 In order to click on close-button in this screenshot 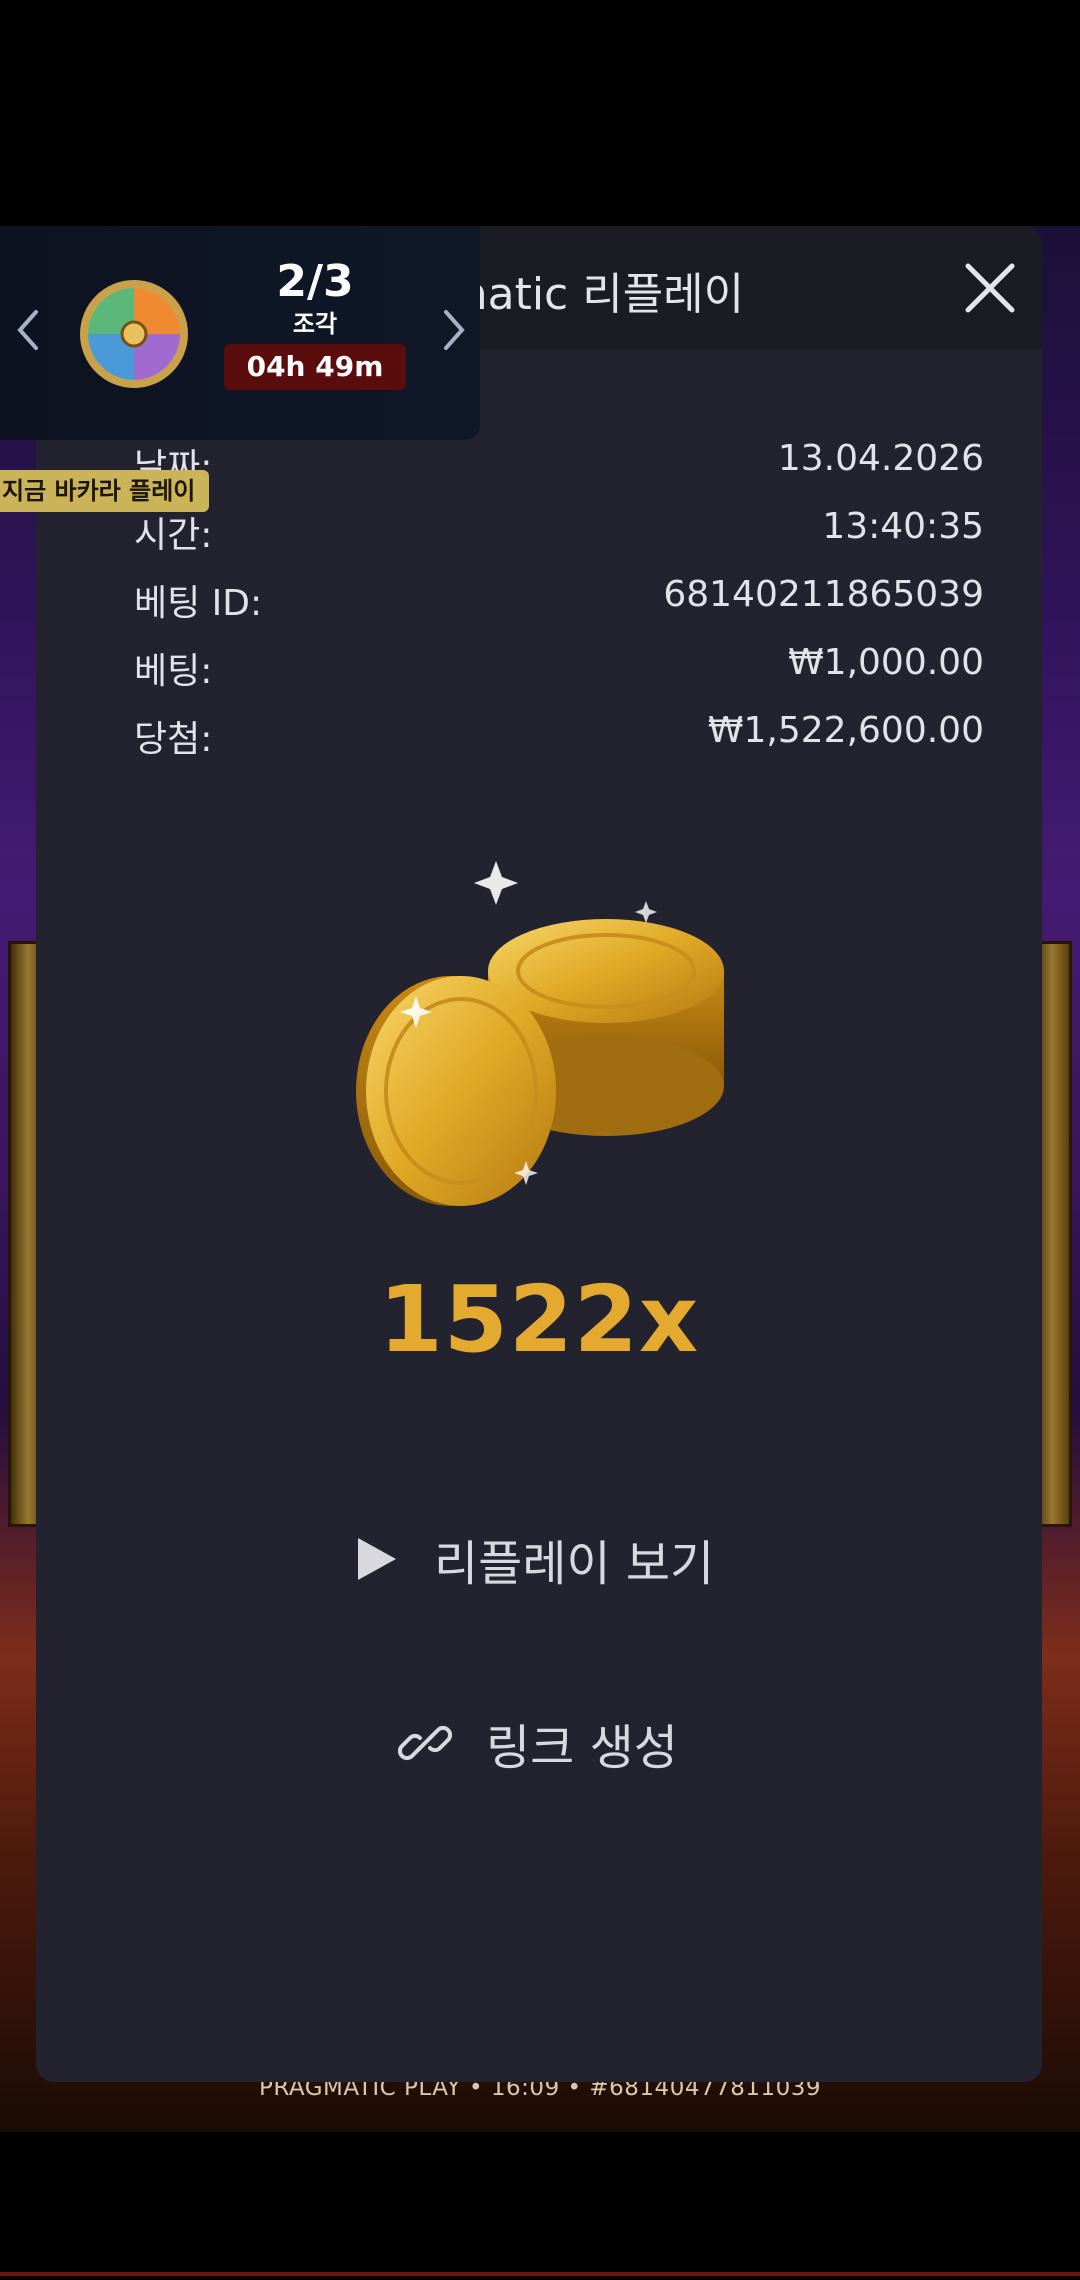, I will do `click(990, 288)`.